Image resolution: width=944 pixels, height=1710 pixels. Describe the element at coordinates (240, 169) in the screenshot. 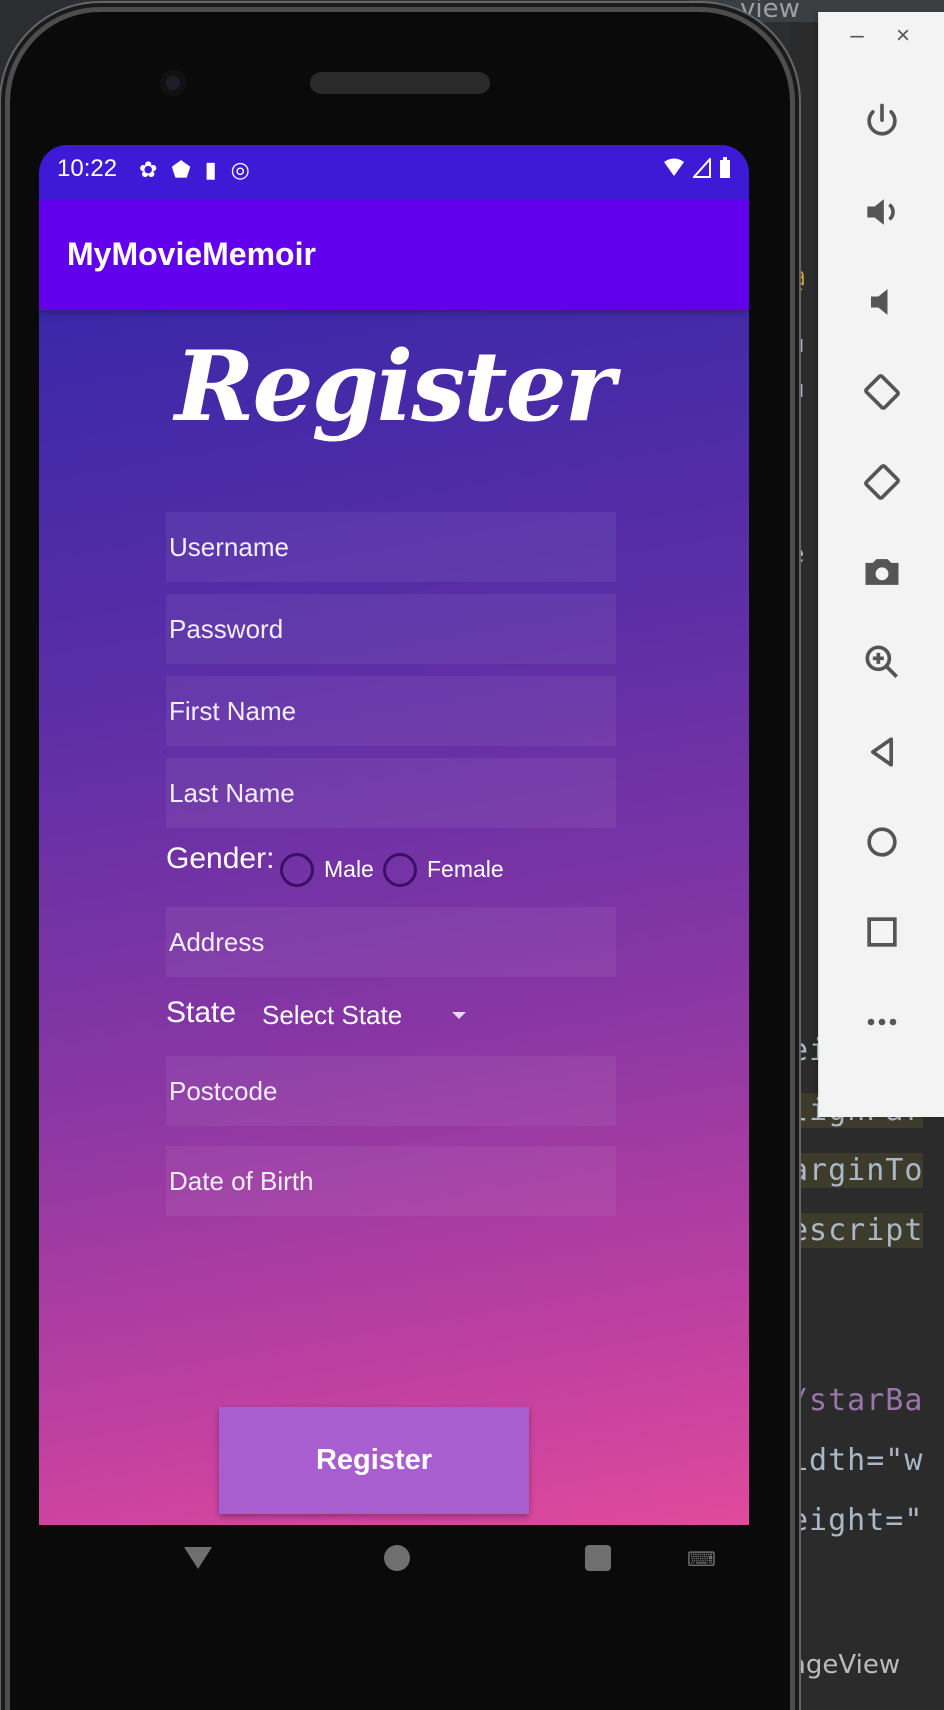

I see `sync-icon: ◎` at that location.